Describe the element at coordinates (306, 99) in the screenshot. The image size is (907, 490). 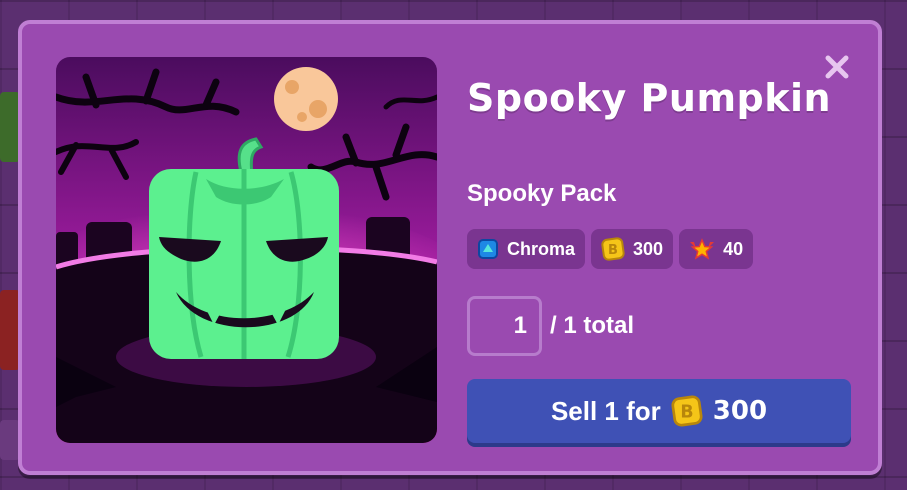
I see `moon-icon` at that location.